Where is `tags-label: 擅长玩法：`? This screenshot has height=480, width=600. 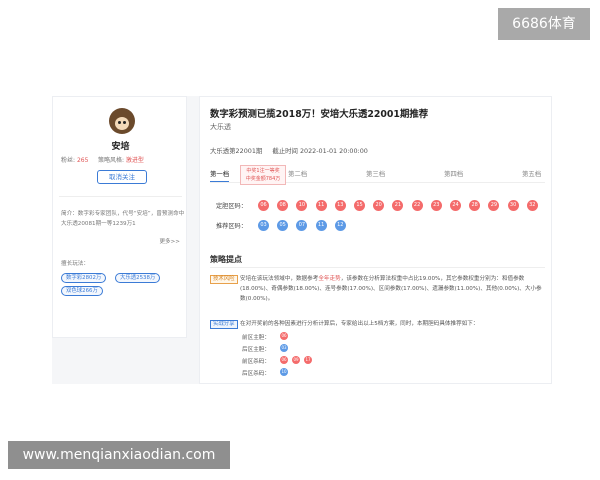
tags-label: 擅长玩法： is located at coordinates (75, 264).